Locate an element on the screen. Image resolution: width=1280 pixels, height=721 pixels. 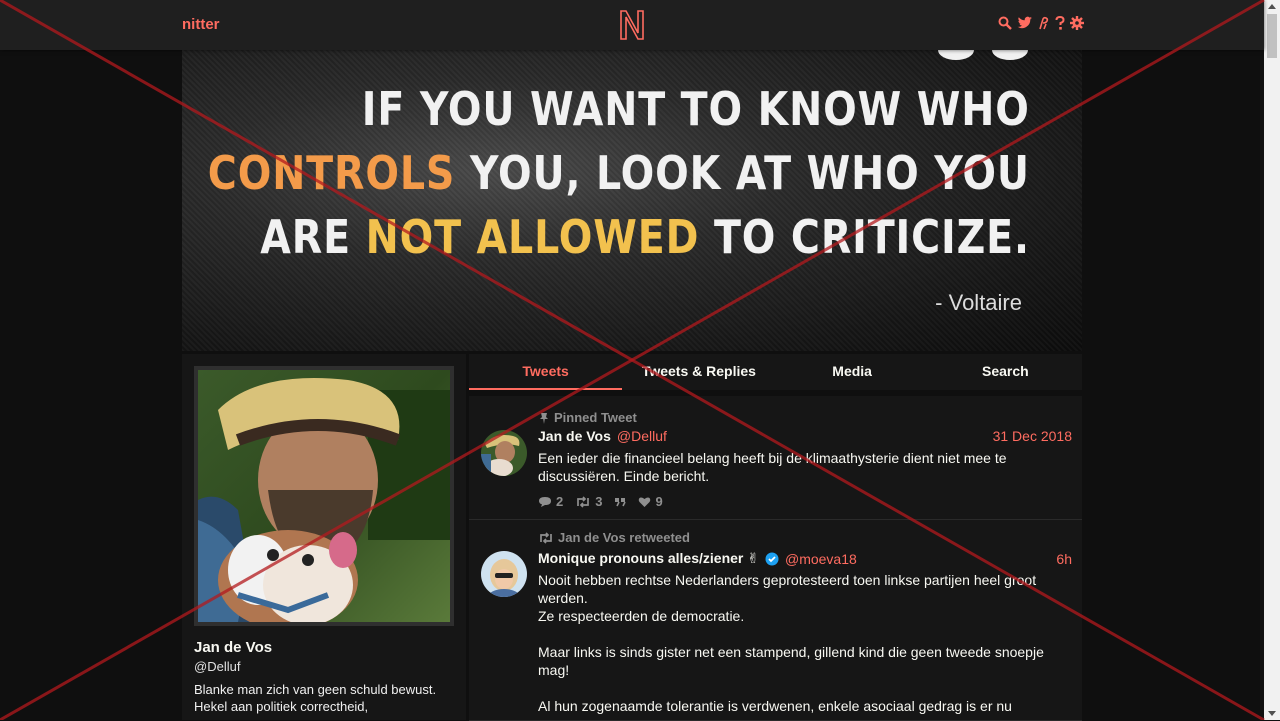
retweet-count: 3 is located at coordinates (599, 501).